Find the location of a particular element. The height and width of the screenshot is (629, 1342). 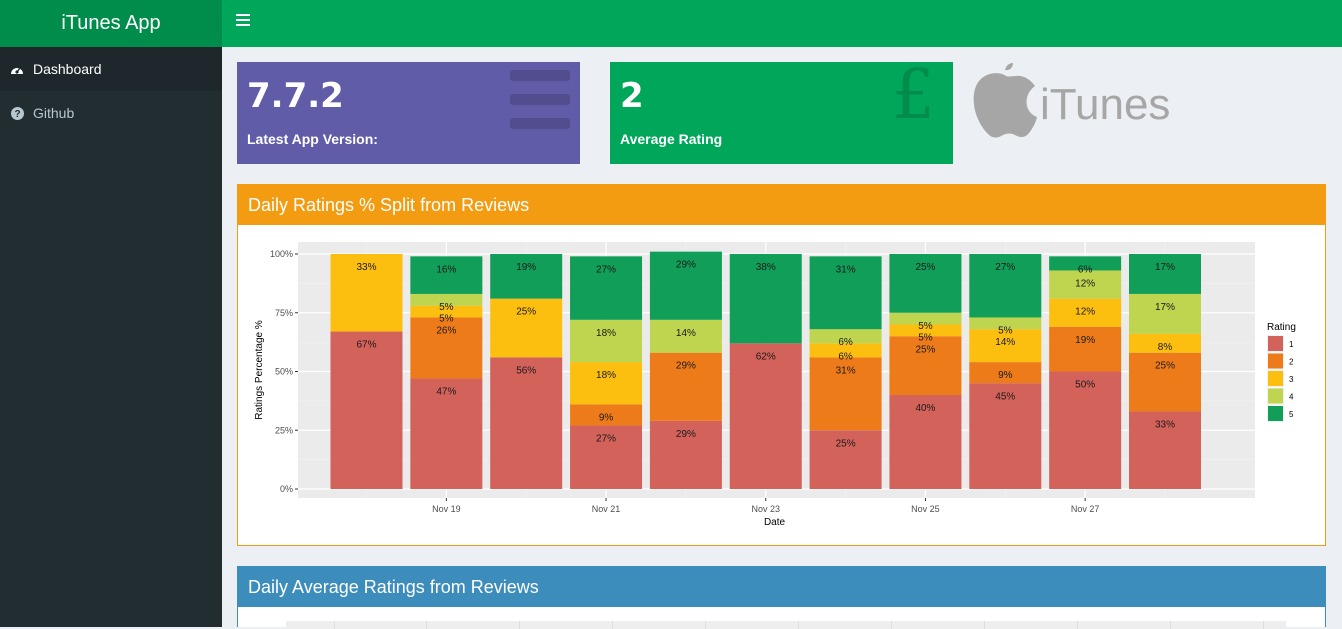

sidebar-item-label: Dashboard is located at coordinates (67, 69).